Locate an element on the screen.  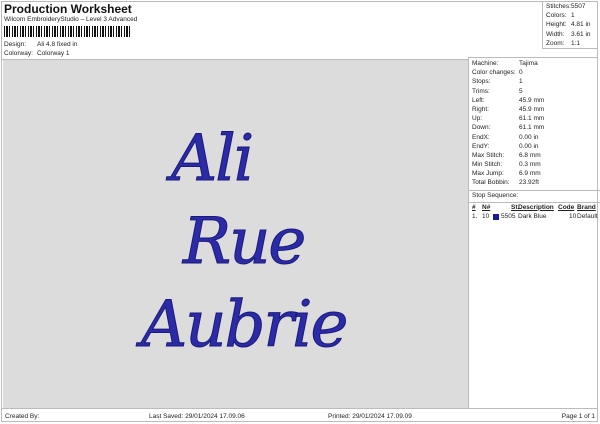
column-header: Brand is located at coordinates (586, 207).